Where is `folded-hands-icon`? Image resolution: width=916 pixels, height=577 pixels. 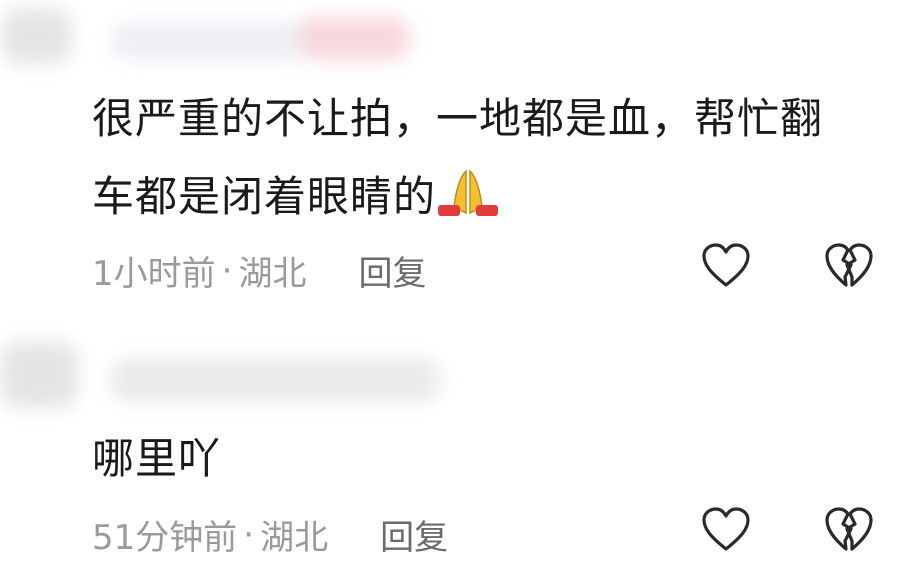
folded-hands-icon is located at coordinates (468, 203).